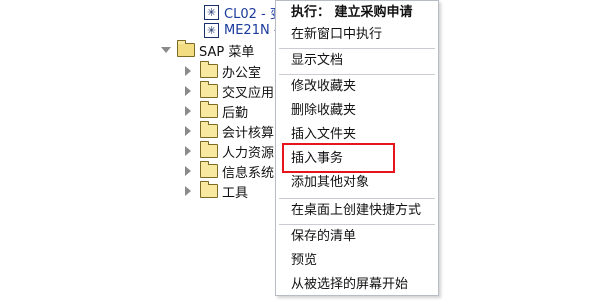 The image size is (600, 307). I want to click on tree-node-label: 后勤, so click(235, 113).